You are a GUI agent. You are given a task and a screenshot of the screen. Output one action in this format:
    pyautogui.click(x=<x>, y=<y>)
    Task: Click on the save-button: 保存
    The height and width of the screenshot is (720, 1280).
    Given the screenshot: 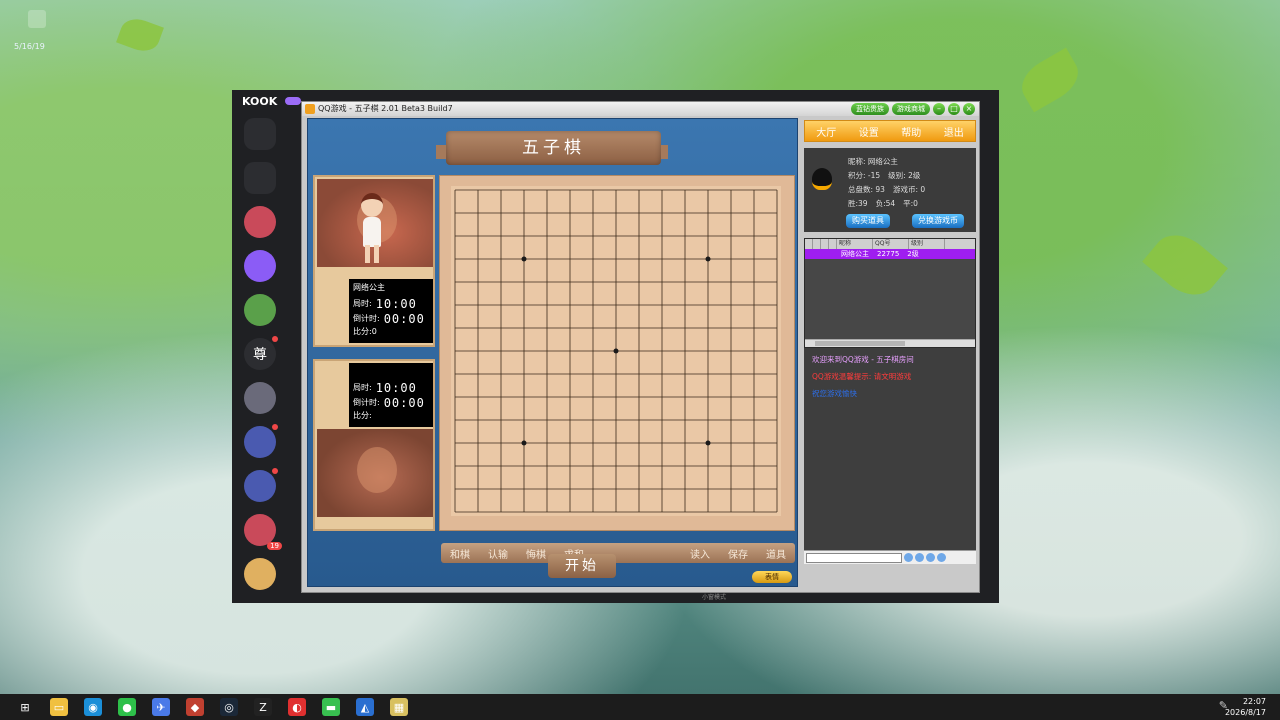 What is the action you would take?
    pyautogui.click(x=738, y=553)
    